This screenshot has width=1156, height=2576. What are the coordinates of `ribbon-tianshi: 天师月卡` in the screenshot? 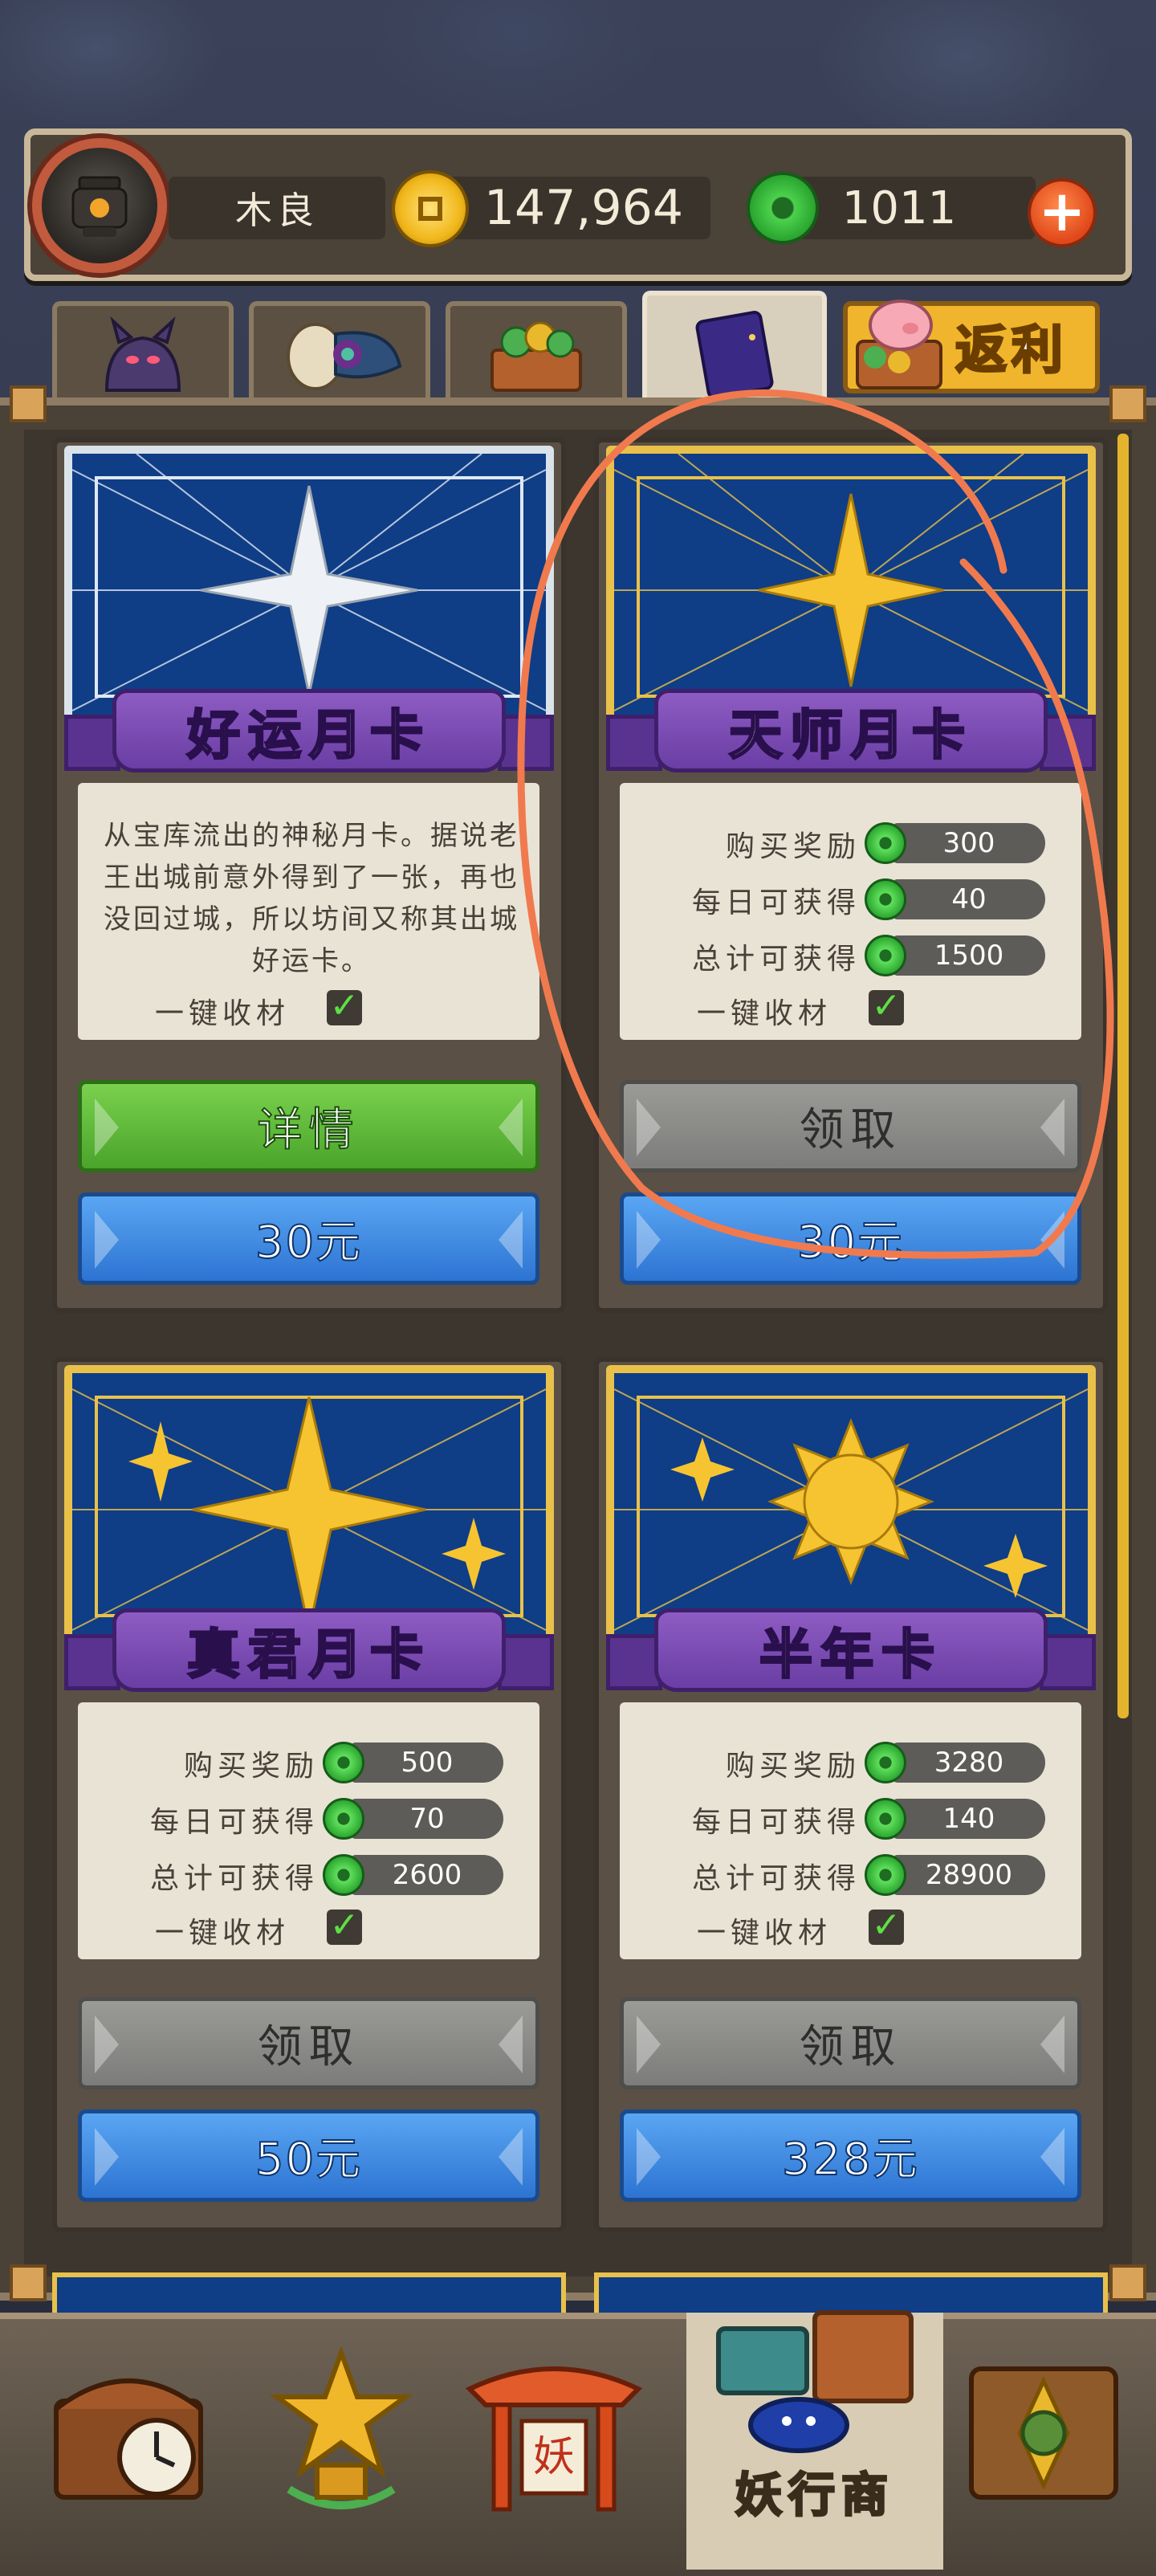 It's located at (851, 731).